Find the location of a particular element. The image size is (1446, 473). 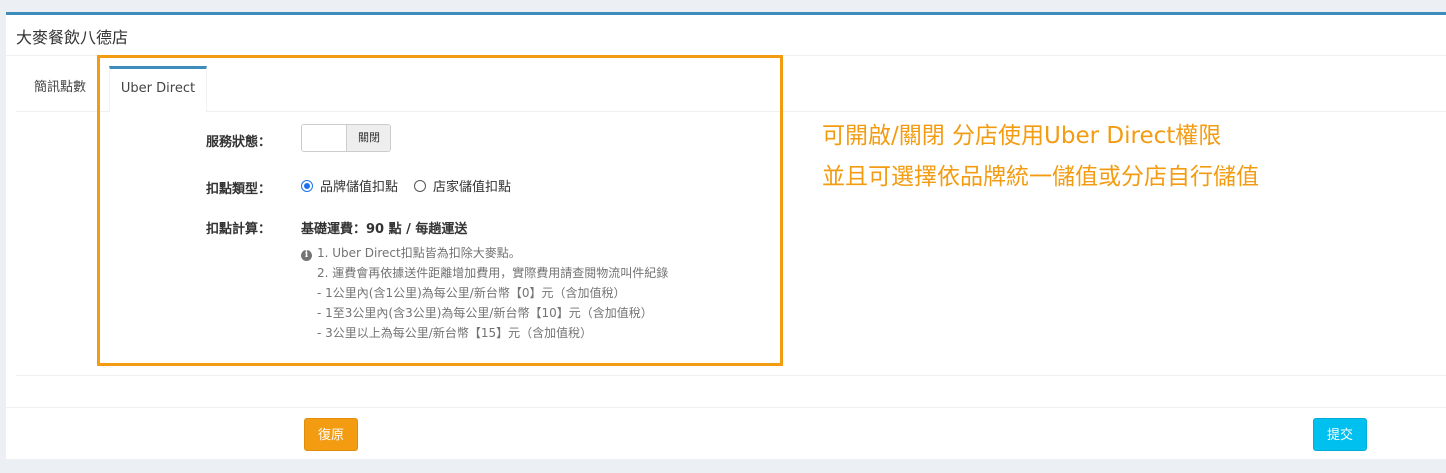

footer-divider is located at coordinates (726, 407).